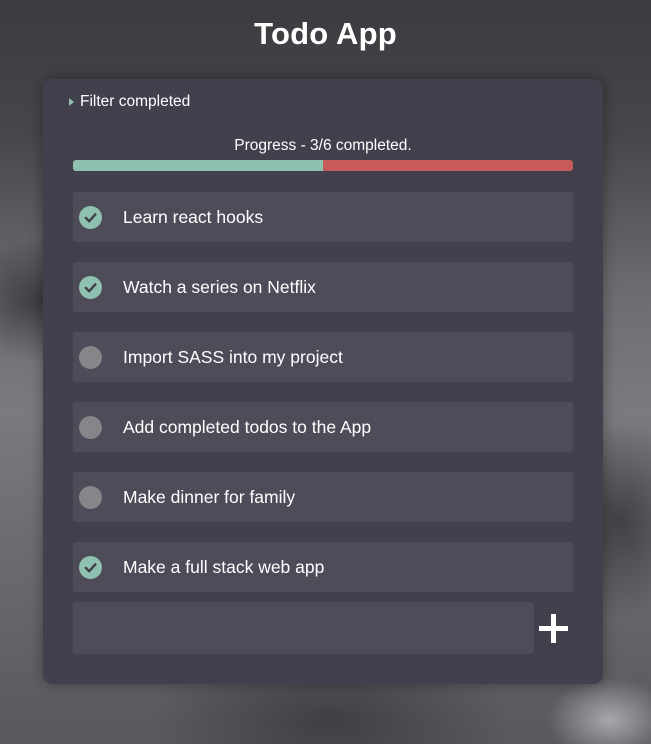 The width and height of the screenshot is (651, 744). What do you see at coordinates (554, 629) in the screenshot?
I see `add-todo-button` at bounding box center [554, 629].